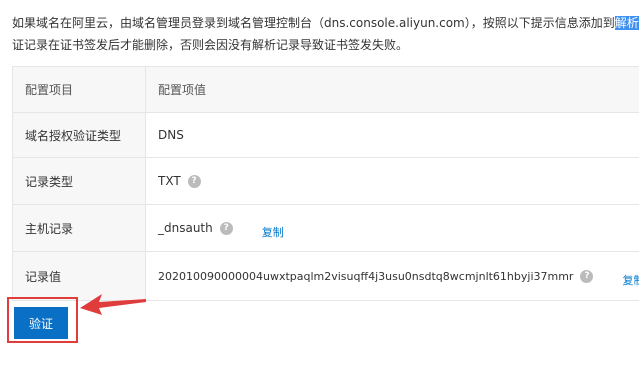 This screenshot has height=371, width=639. I want to click on instruction-line-2: 证记录在证书签发后才能删除，否则会因没有解析记录导致证书签发失败。, so click(210, 45).